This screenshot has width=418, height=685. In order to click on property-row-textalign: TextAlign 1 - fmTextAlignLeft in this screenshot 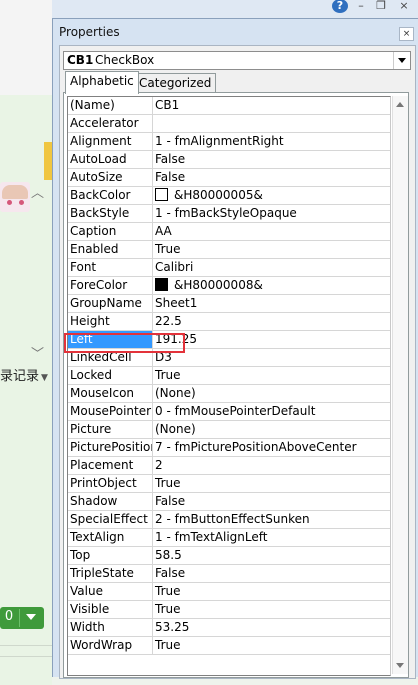, I will do `click(229, 538)`.